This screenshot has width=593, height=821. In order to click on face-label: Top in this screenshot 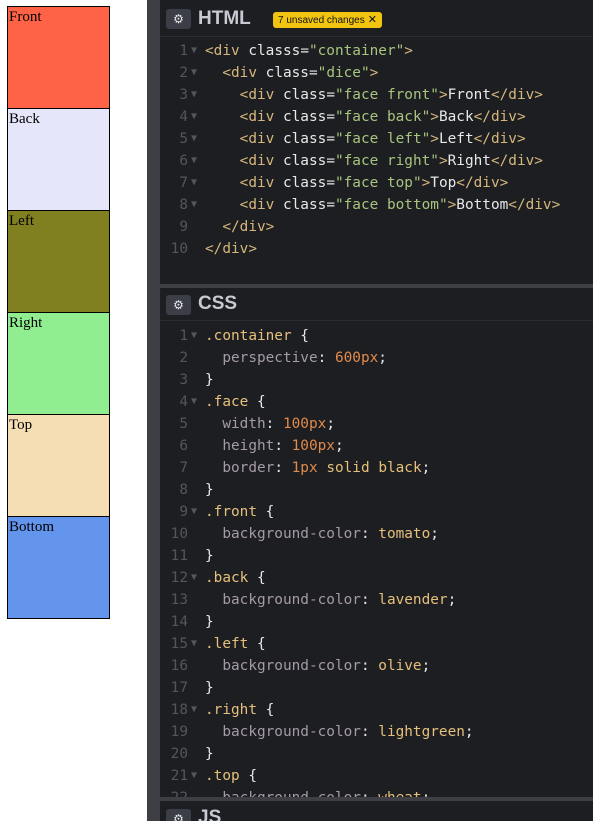, I will do `click(21, 425)`.